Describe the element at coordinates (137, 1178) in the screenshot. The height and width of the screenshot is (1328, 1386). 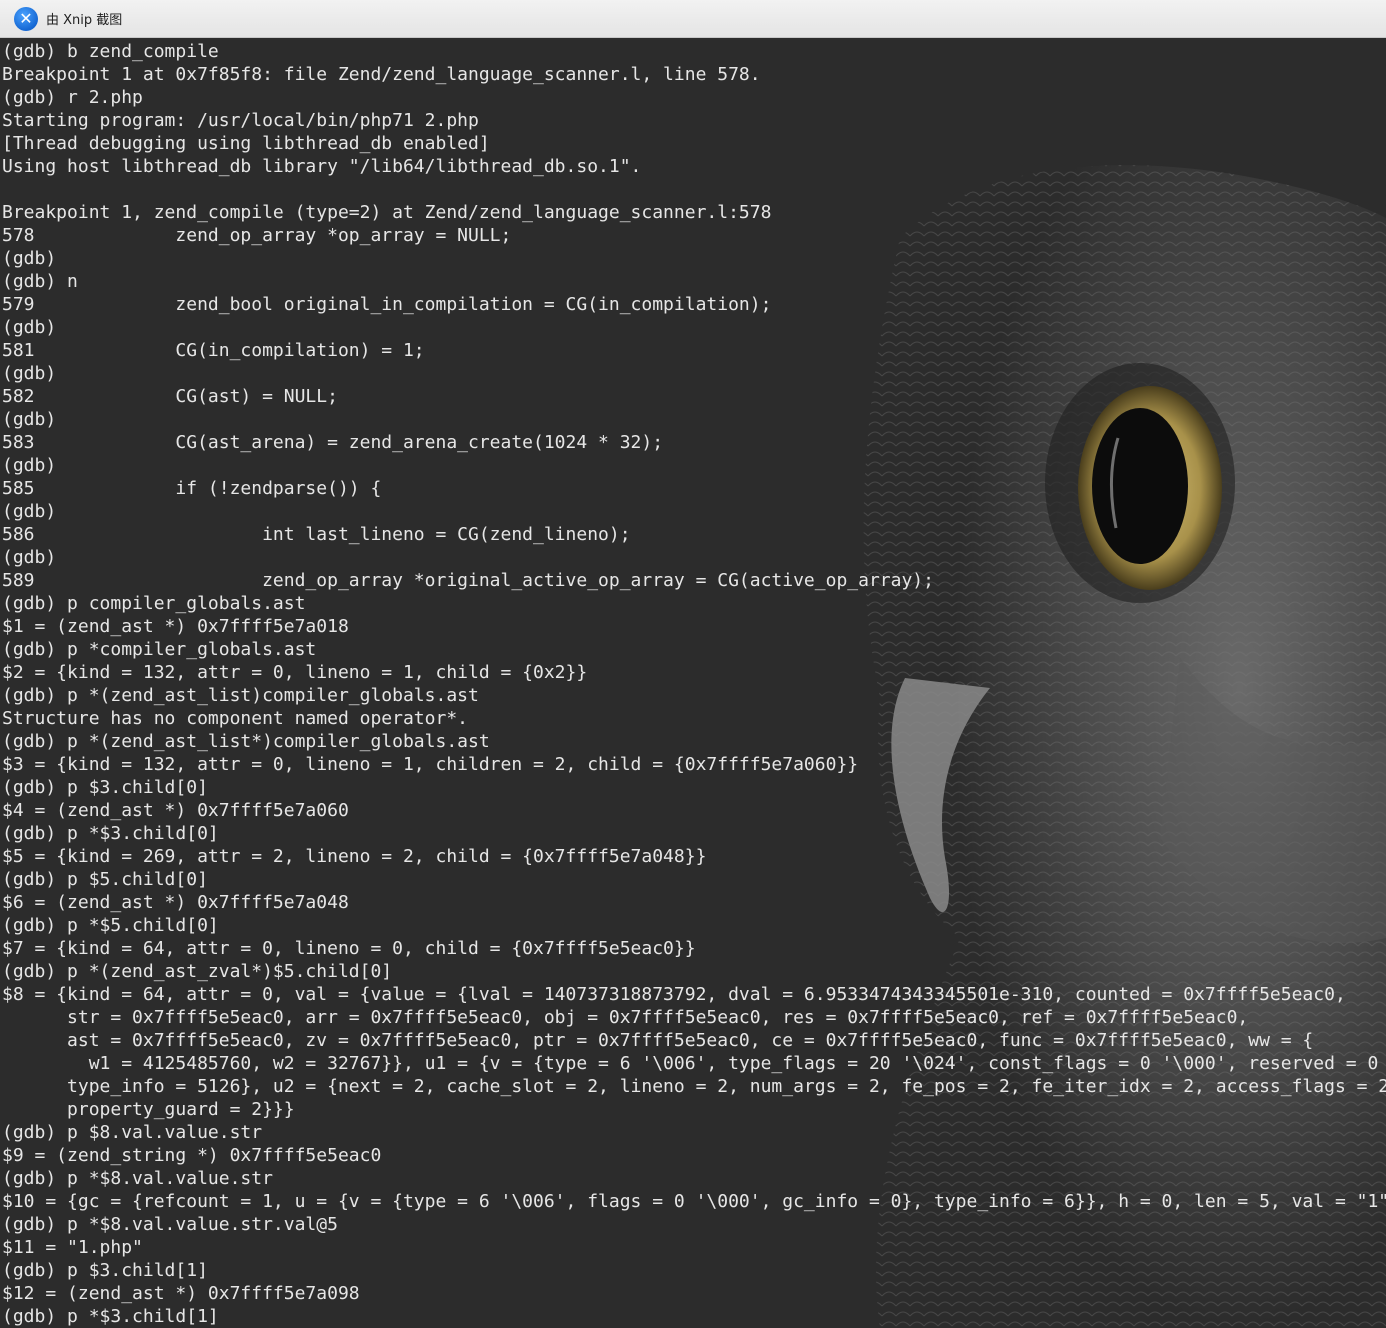
I see `terminal-line: (gdb) p *$8.val.value.str` at that location.